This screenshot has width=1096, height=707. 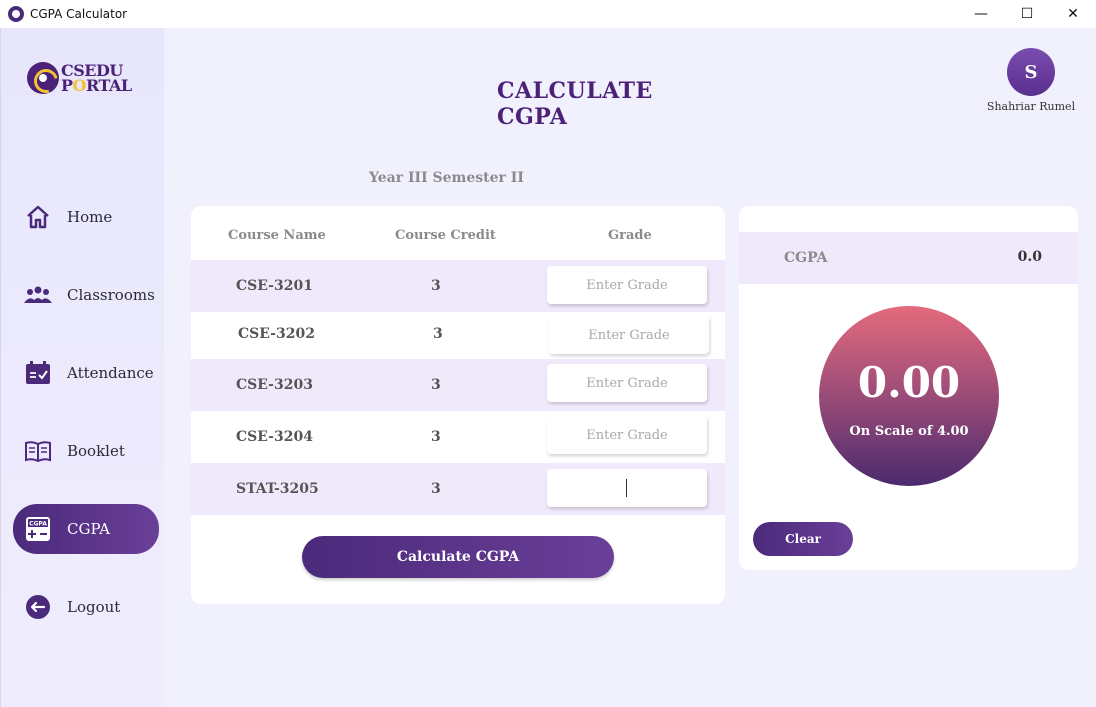 I want to click on user-name: Shahriar Rumel, so click(x=1031, y=106).